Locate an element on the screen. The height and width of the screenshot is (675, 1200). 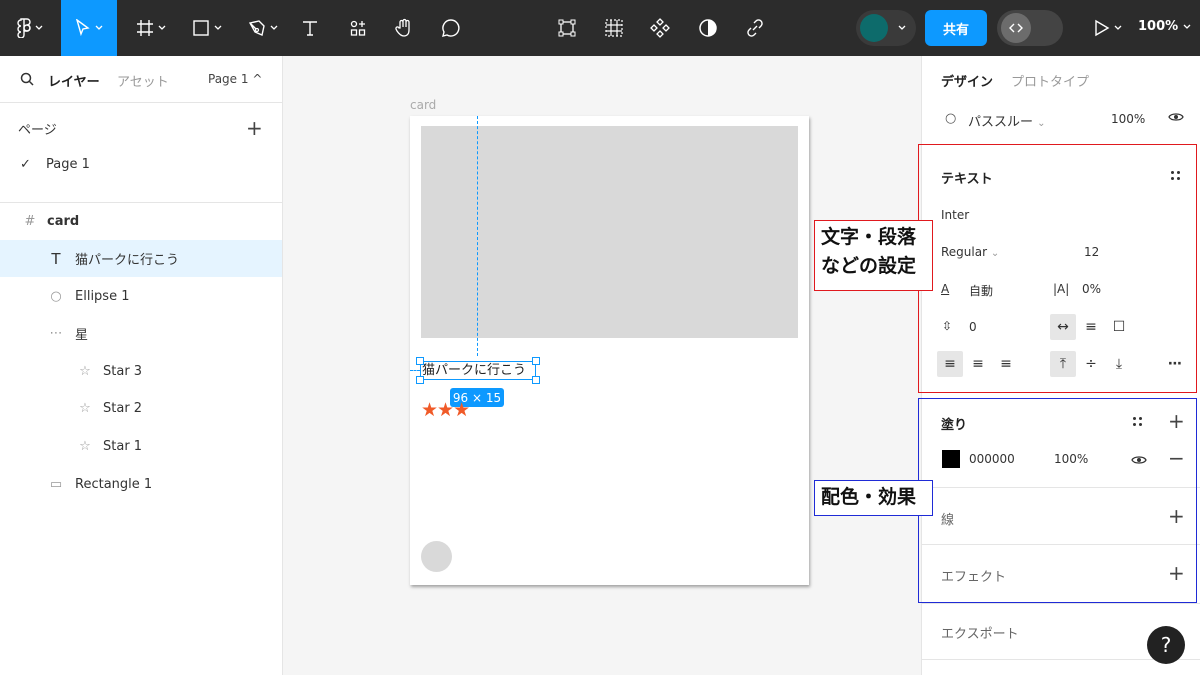
pages-heading: ページ is located at coordinates (37, 130).